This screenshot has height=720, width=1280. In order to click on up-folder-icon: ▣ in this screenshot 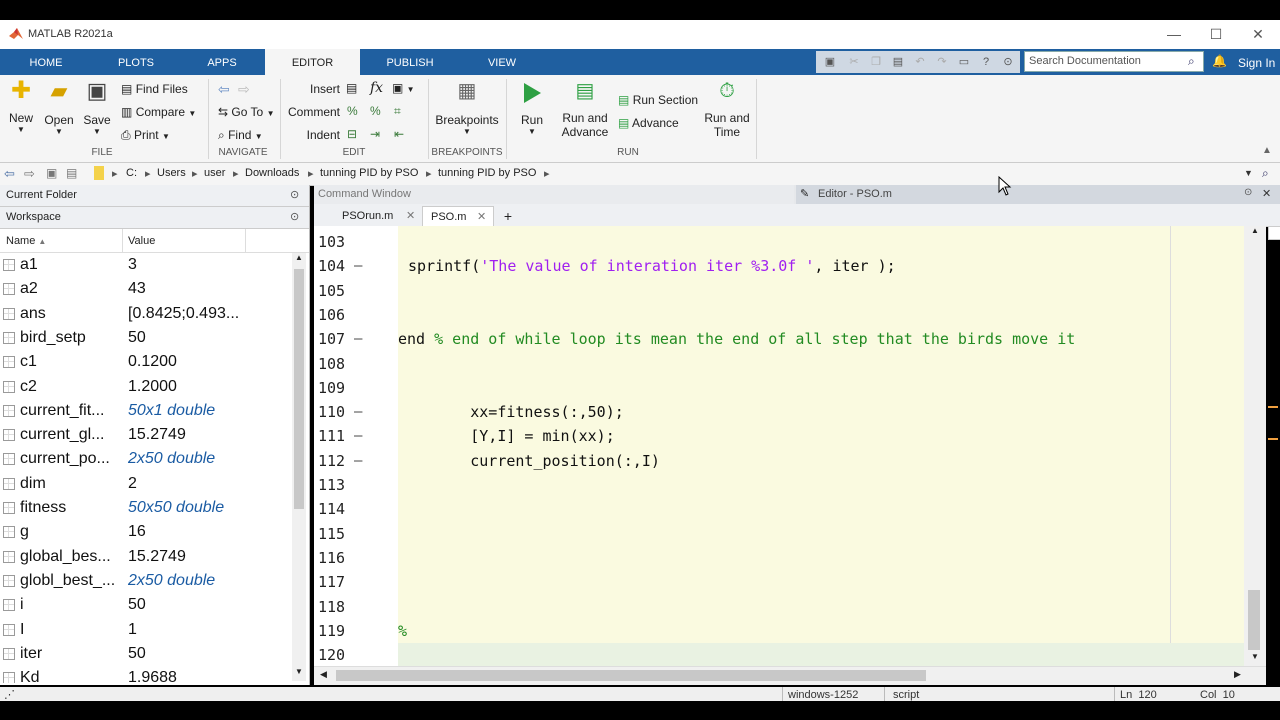, I will do `click(51, 173)`.